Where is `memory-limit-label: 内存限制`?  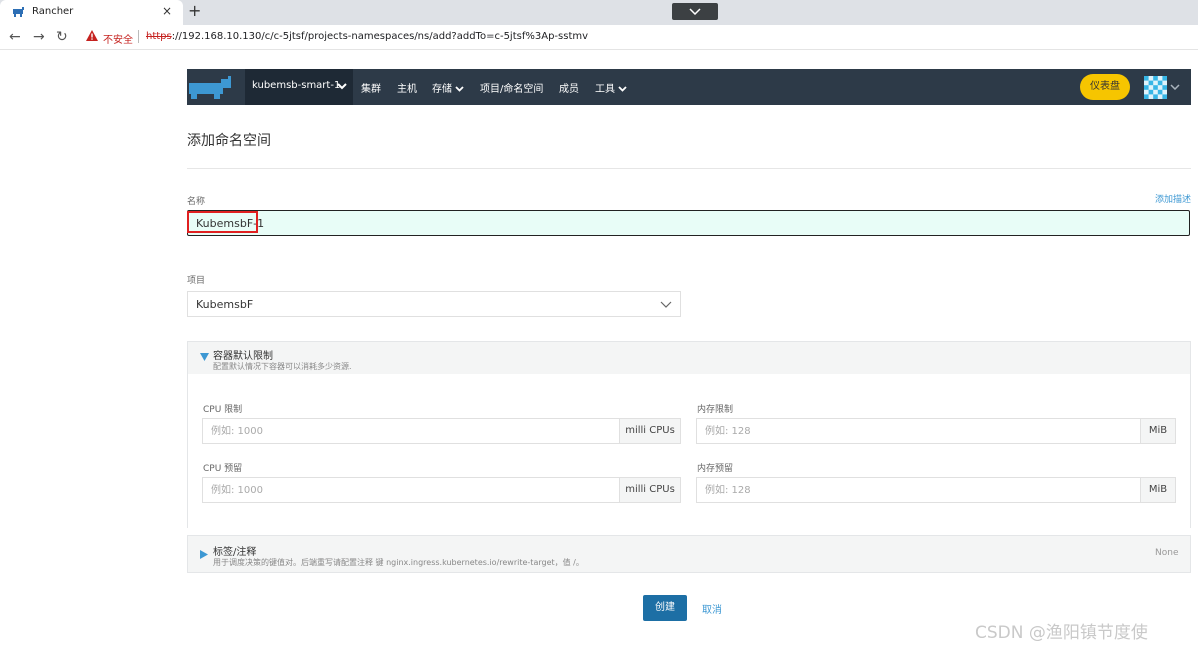
memory-limit-label: 内存限制 is located at coordinates (715, 410).